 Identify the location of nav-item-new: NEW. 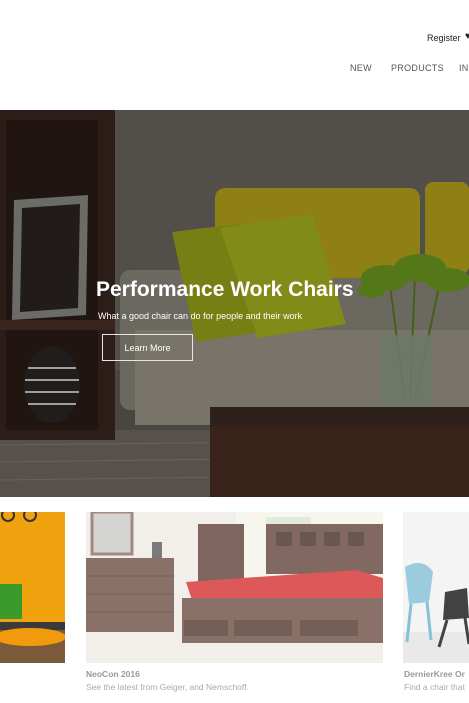
(361, 68).